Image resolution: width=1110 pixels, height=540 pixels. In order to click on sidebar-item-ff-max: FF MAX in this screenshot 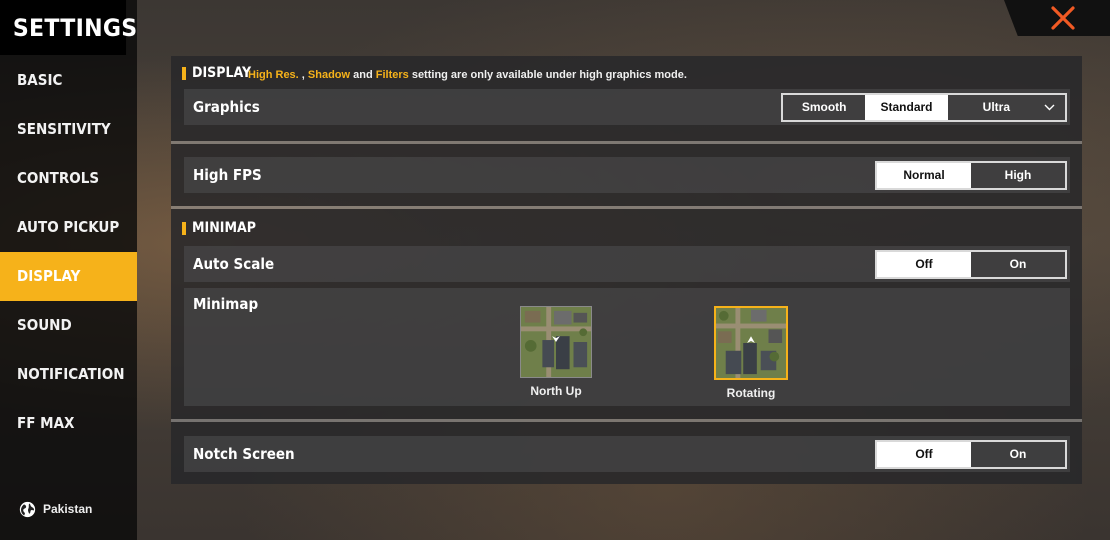, I will do `click(68, 423)`.